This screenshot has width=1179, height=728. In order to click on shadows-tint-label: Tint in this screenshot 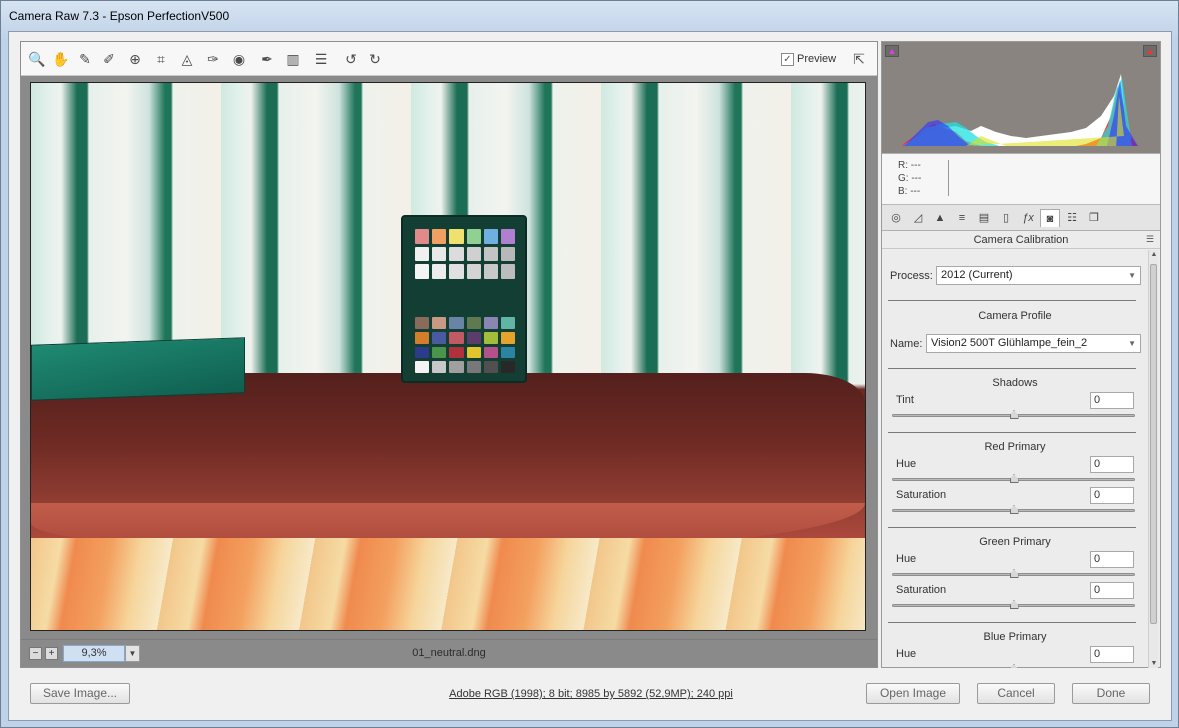, I will do `click(905, 400)`.